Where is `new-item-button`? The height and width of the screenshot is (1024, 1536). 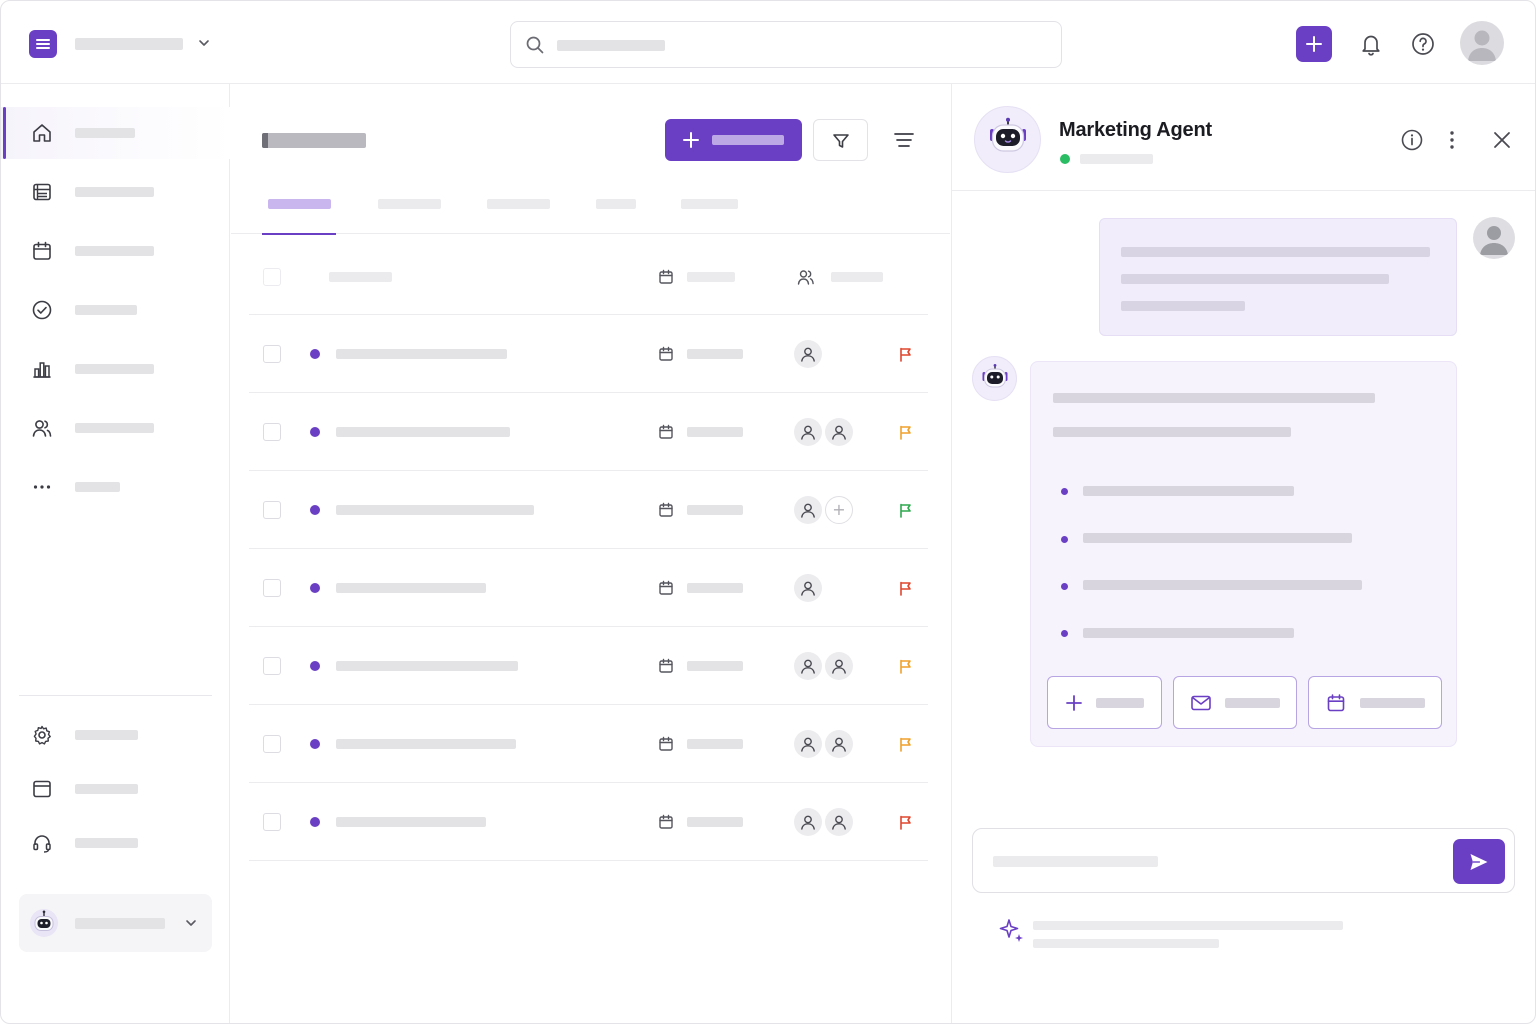
new-item-button is located at coordinates (733, 140).